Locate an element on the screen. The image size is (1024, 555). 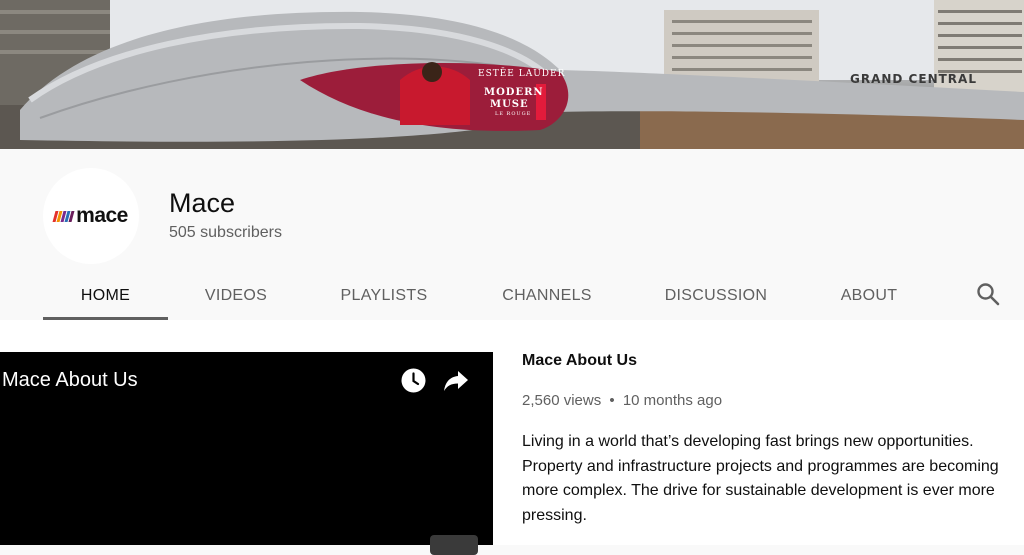
avatar-logo-text: mace is located at coordinates (102, 215).